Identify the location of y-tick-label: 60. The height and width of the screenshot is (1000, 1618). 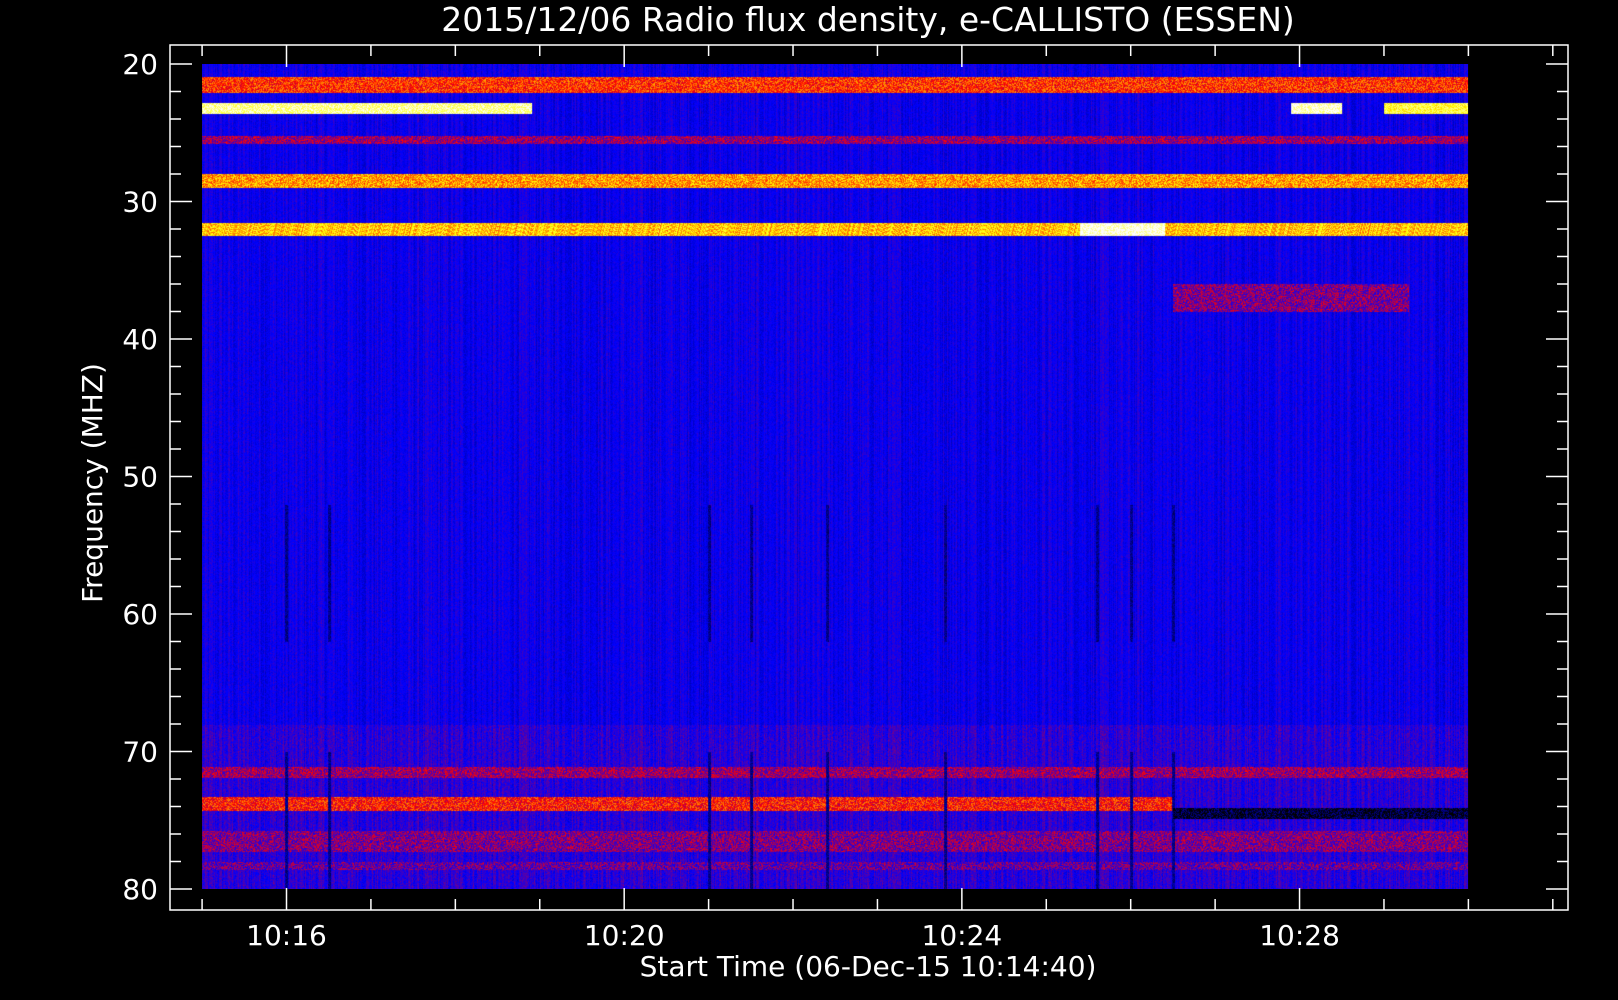
(140, 614).